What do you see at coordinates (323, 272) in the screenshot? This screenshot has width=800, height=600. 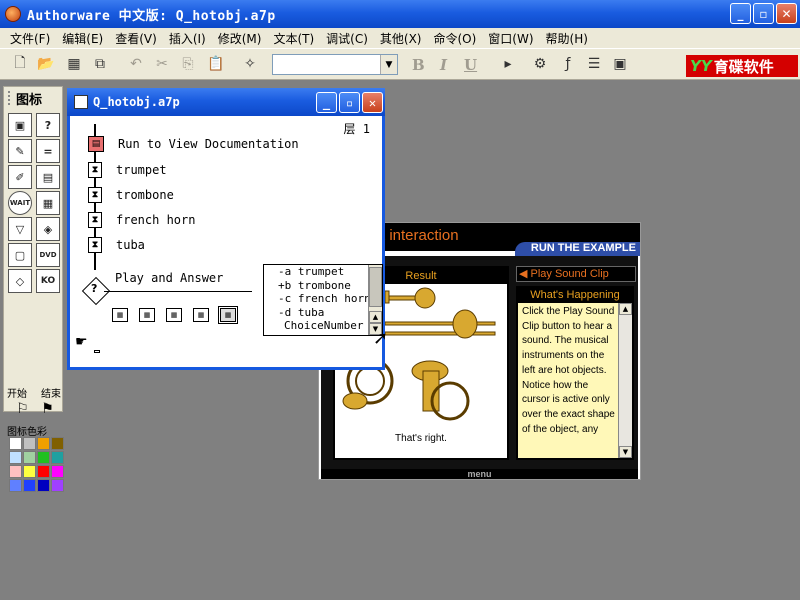 I see `response-item: -a trumpet` at bounding box center [323, 272].